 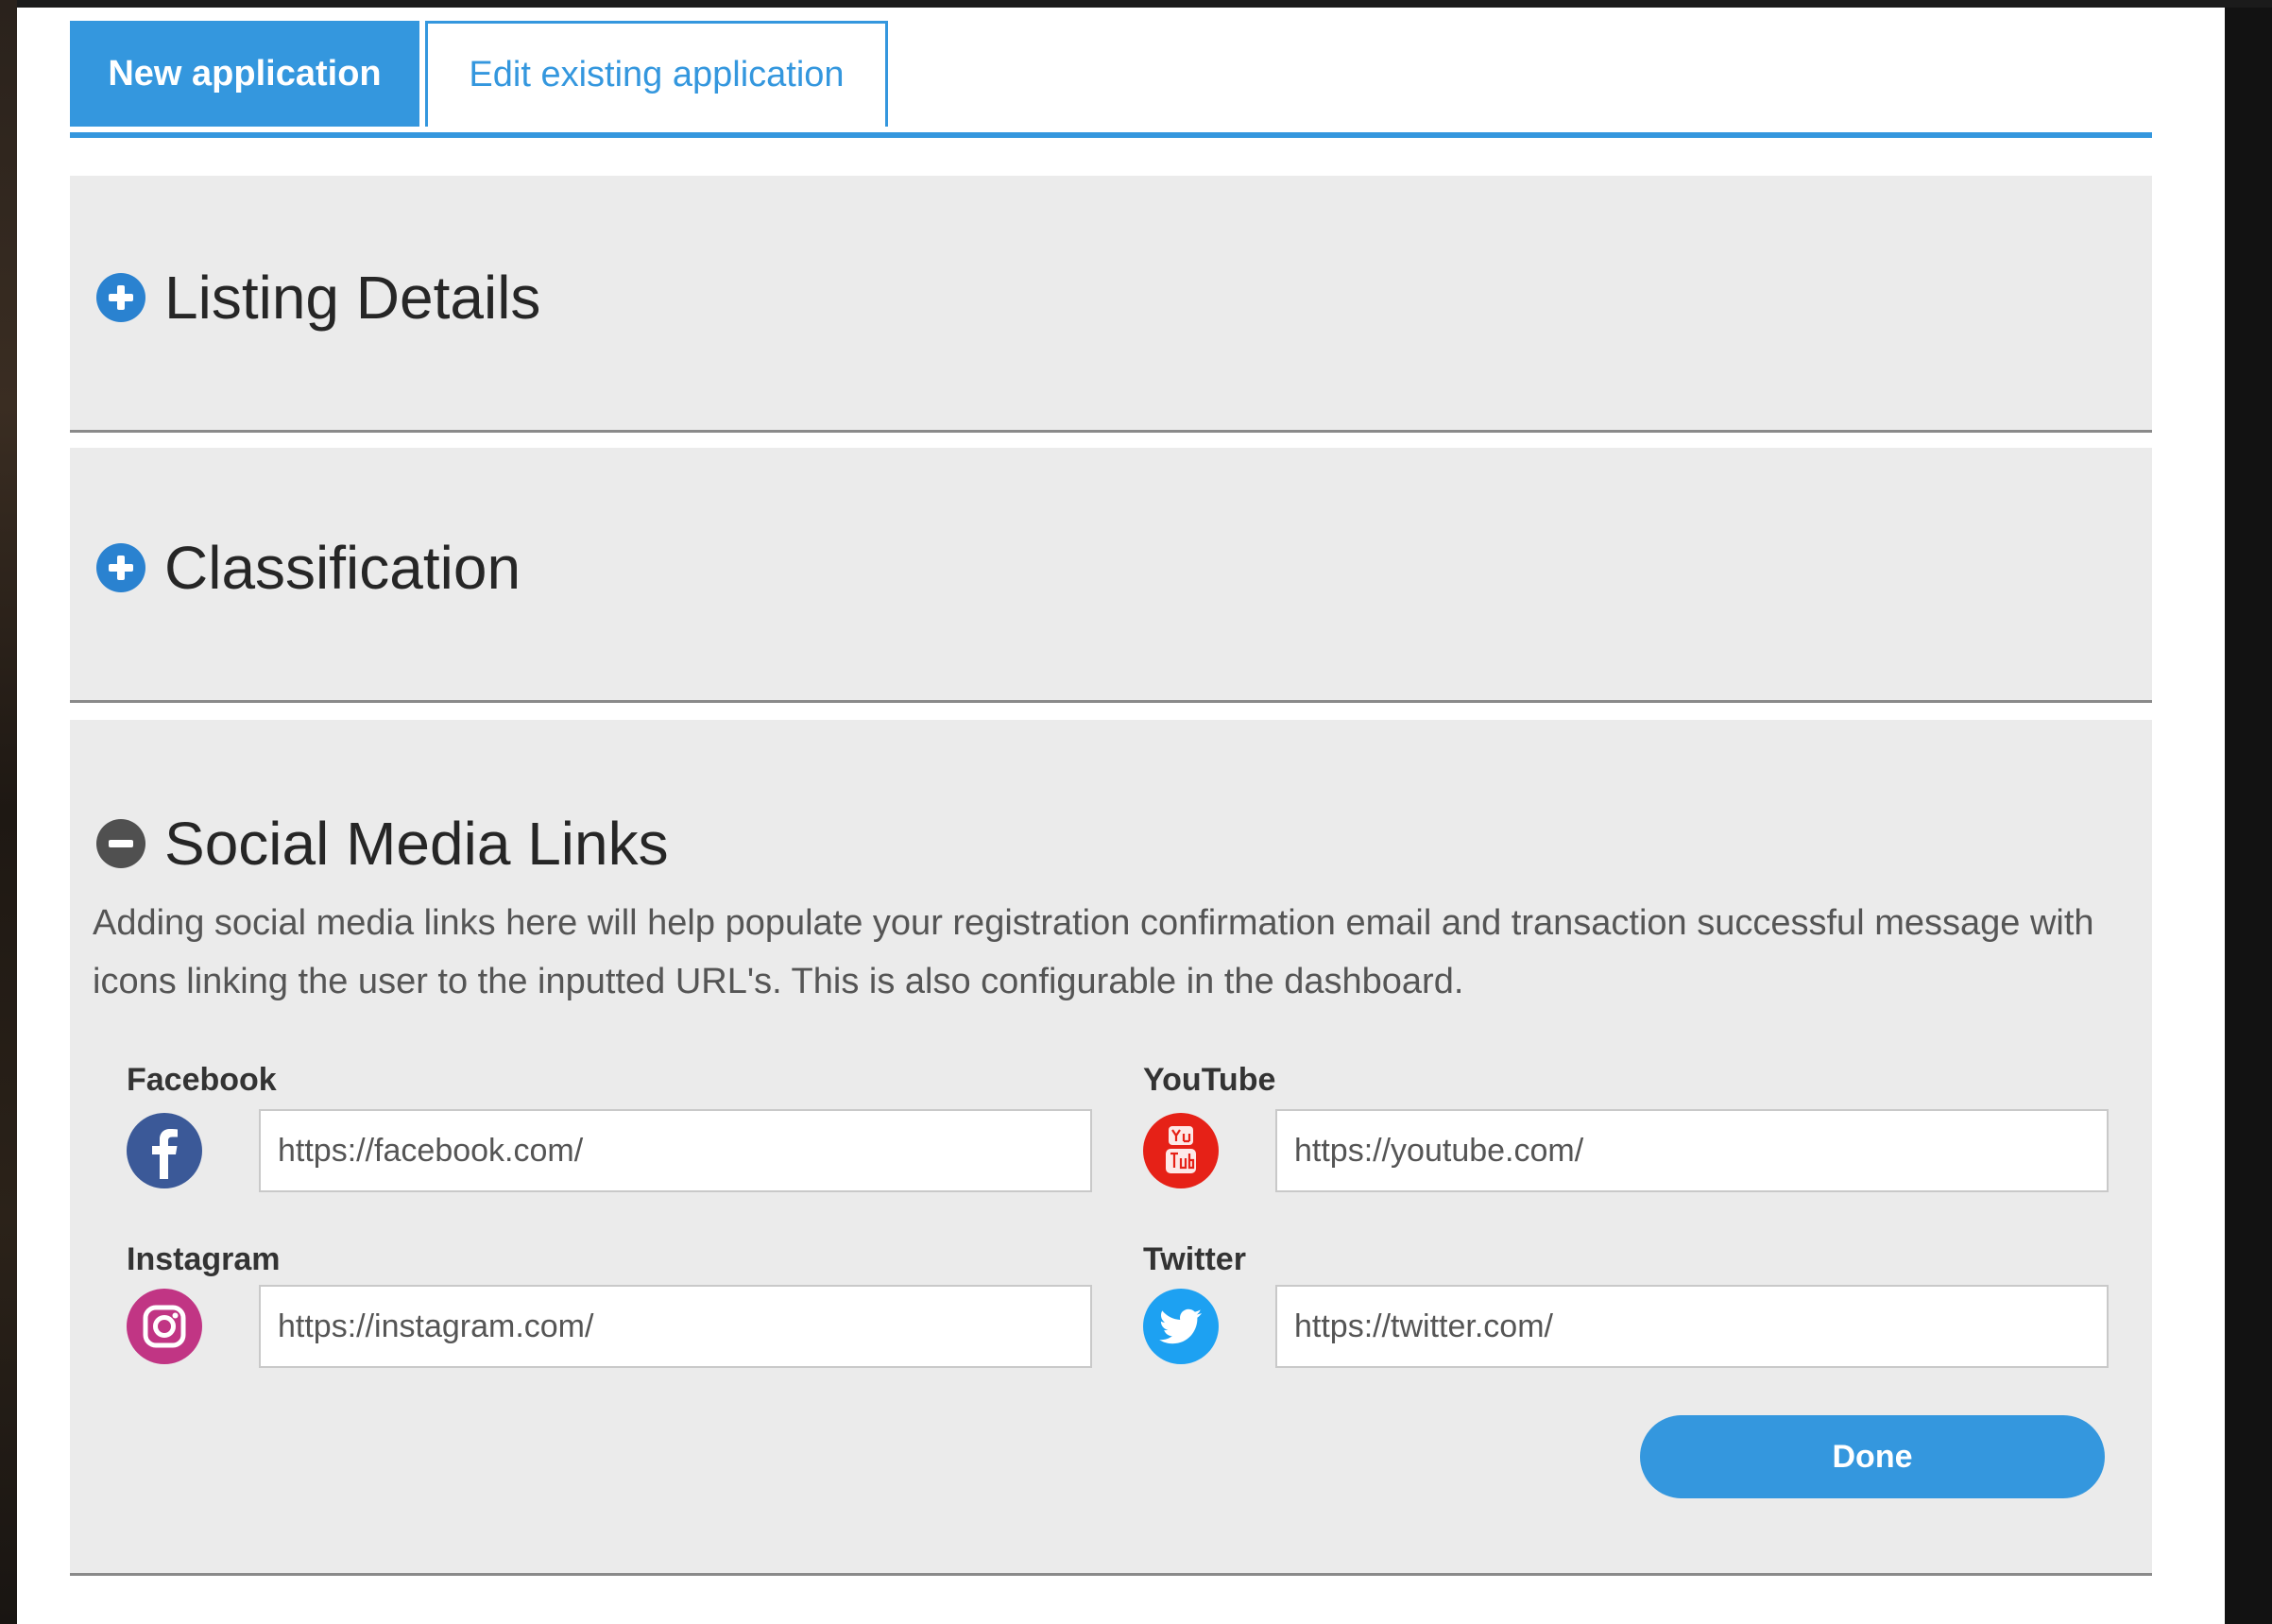 What do you see at coordinates (417, 844) in the screenshot?
I see `section-title-social-media-links: Social Media Links` at bounding box center [417, 844].